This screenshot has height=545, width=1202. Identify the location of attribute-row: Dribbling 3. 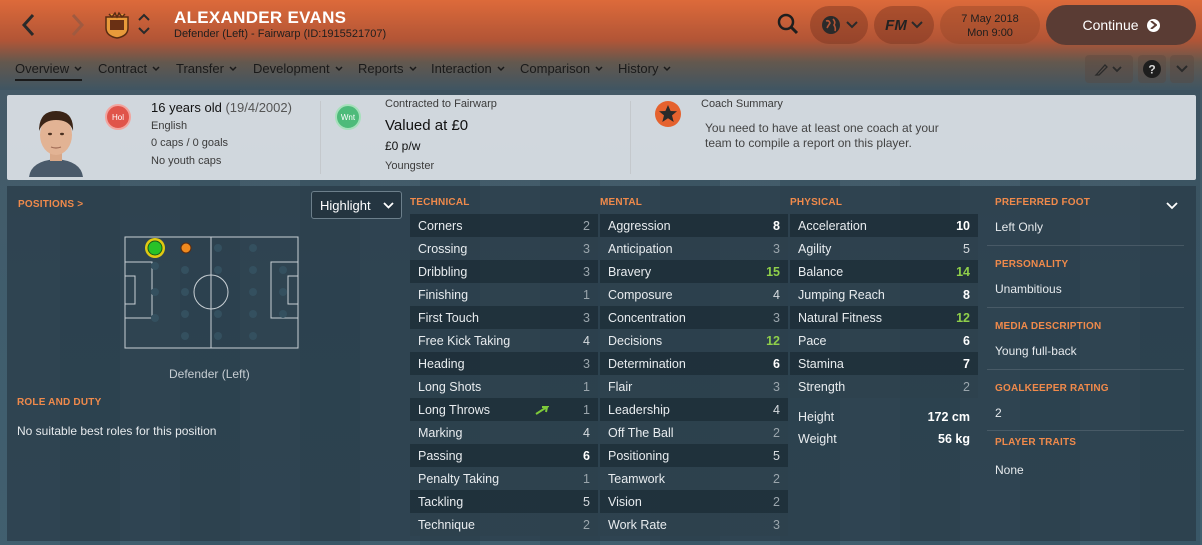
(504, 271).